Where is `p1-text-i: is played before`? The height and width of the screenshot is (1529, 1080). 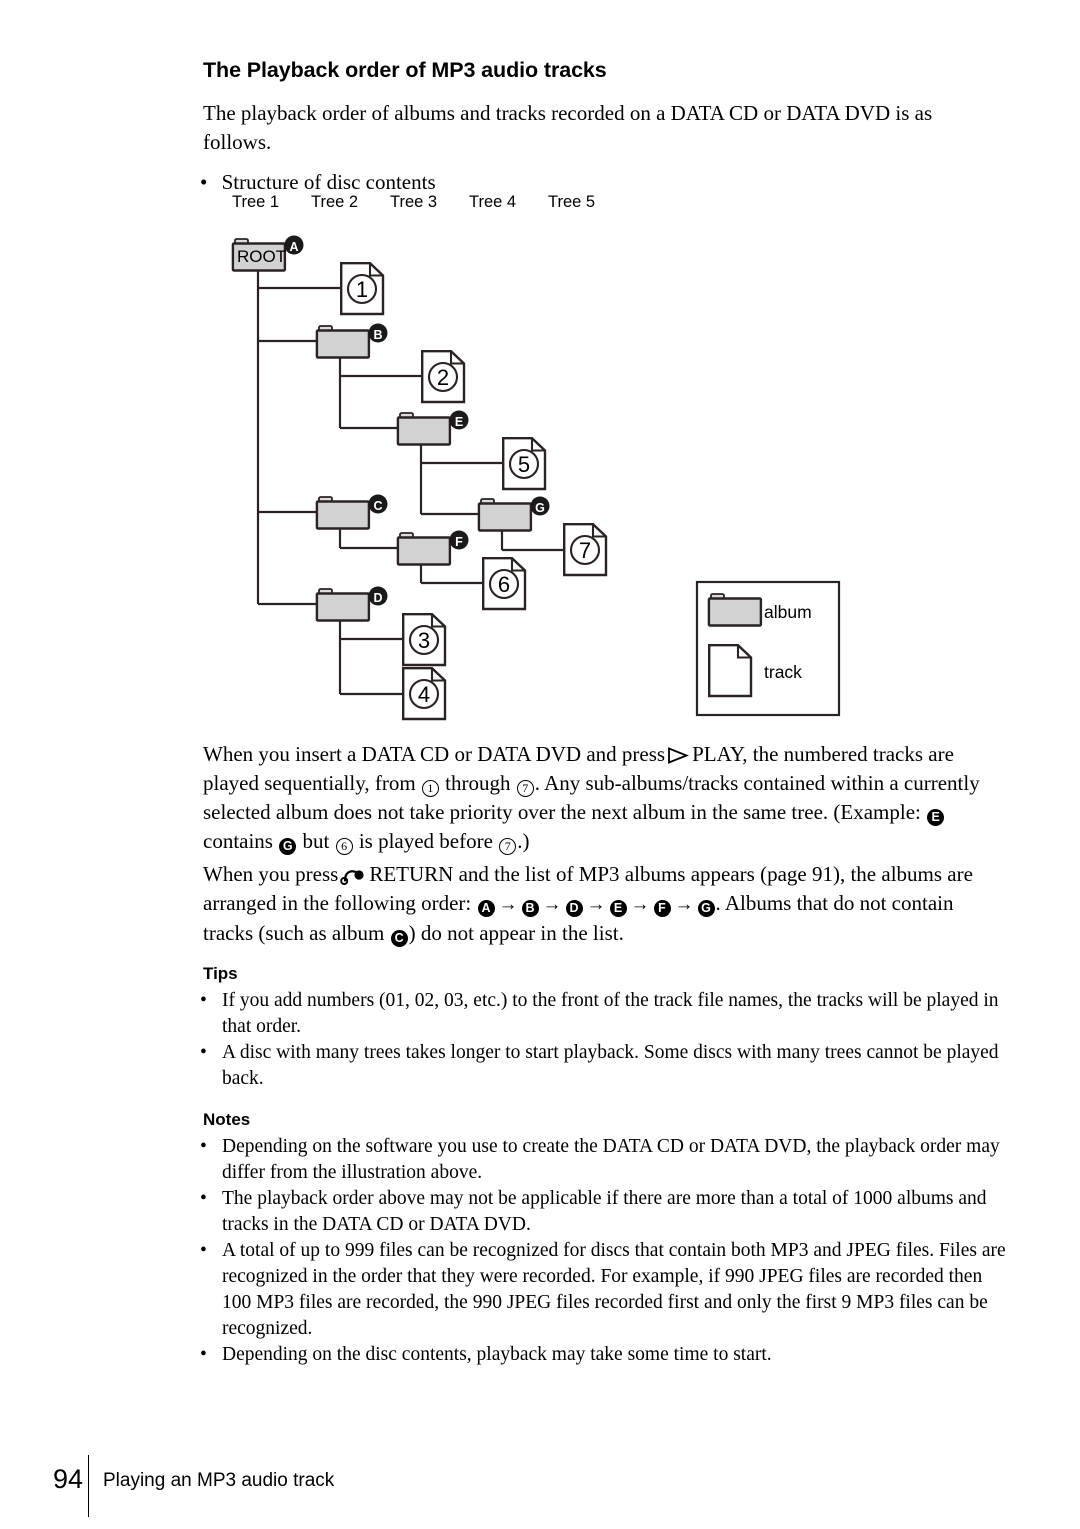
p1-text-i: is played before is located at coordinates (425, 841).